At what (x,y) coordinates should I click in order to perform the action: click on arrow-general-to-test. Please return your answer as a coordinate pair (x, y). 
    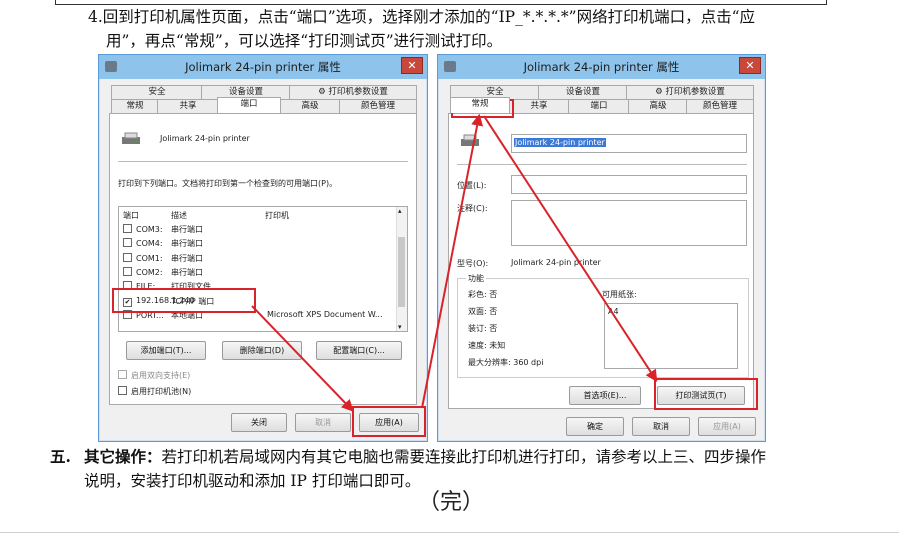
    Looking at the image, I should click on (570, 249).